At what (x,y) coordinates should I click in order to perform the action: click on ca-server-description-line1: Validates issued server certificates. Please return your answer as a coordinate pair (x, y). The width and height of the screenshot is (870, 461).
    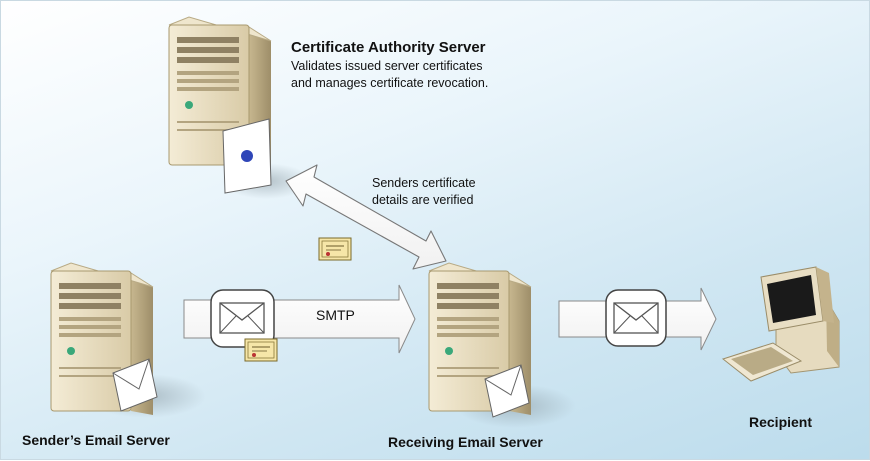
    Looking at the image, I should click on (387, 66).